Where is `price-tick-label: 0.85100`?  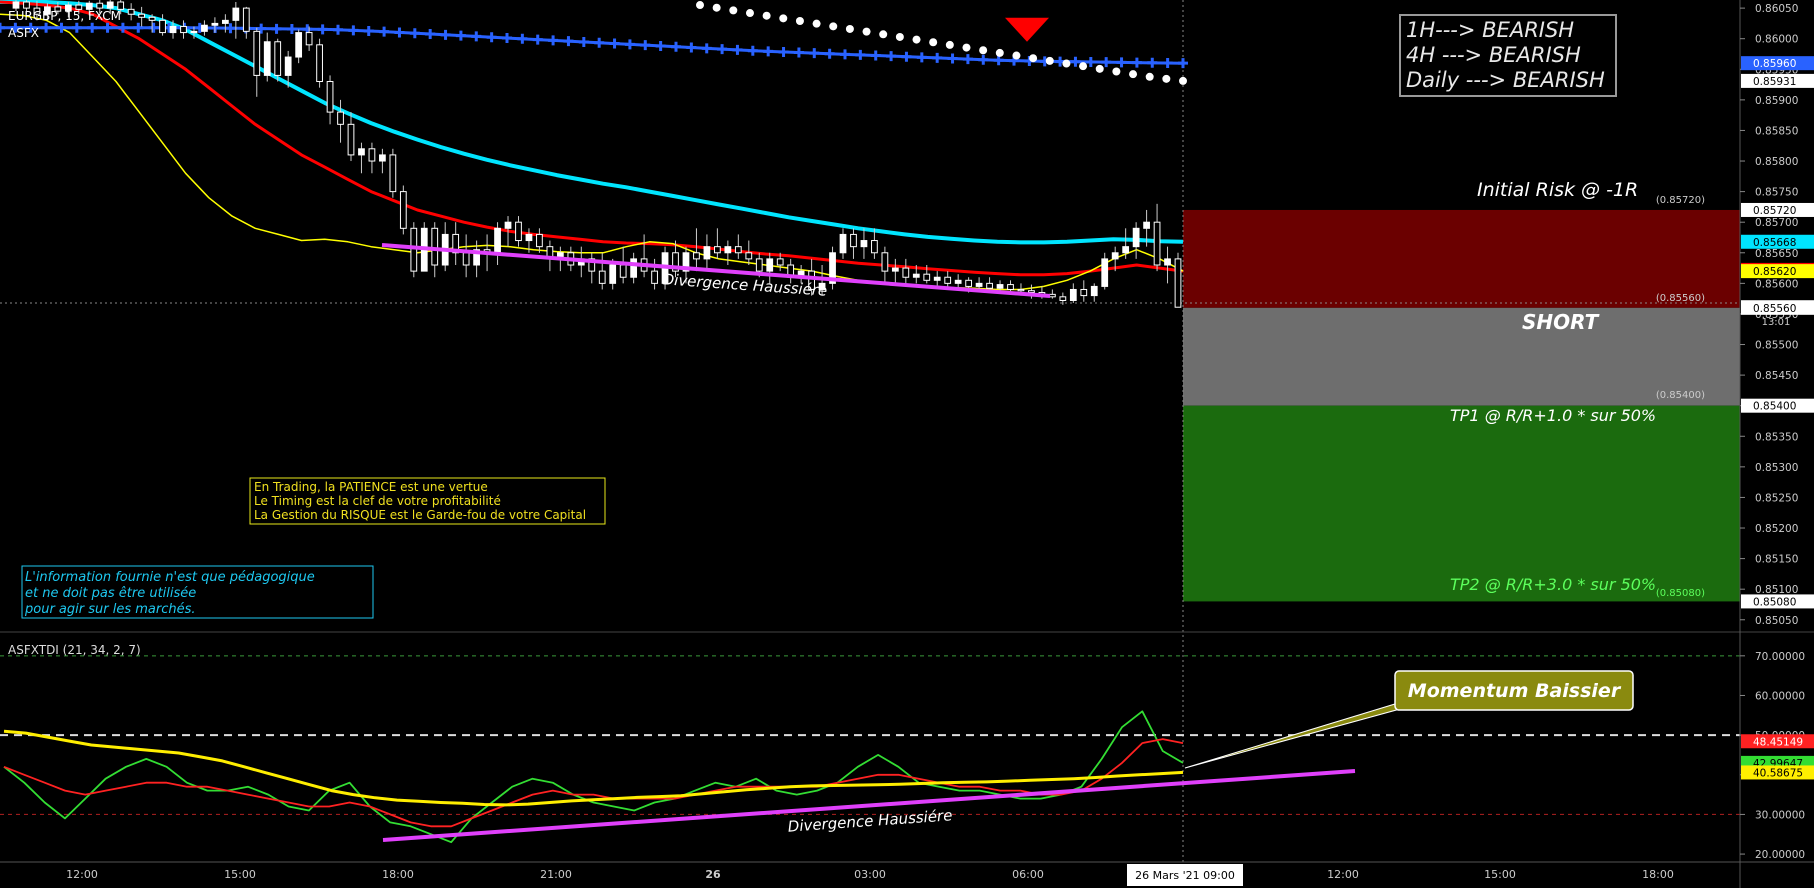
price-tick-label: 0.85100 is located at coordinates (1776, 590).